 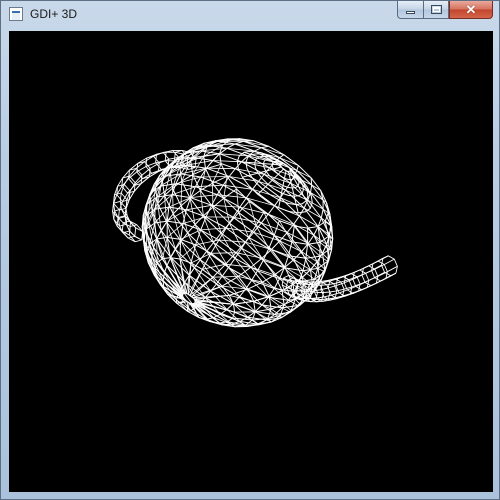 I want to click on minimize-icon, so click(x=410, y=12).